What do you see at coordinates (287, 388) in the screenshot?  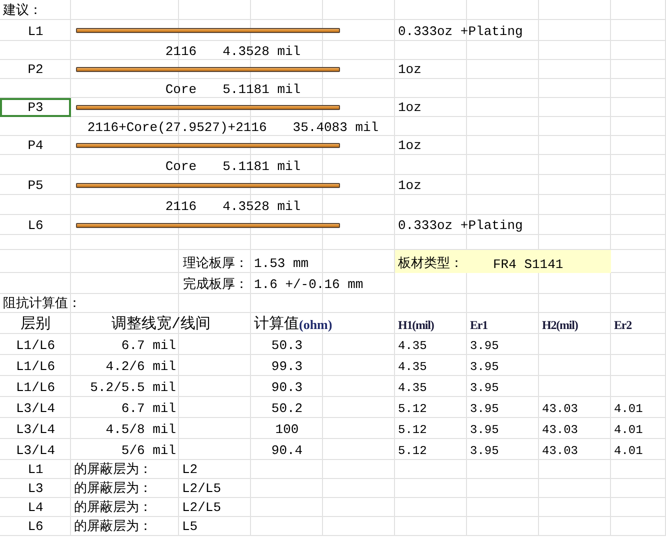 I see `table-cell-text: 90.3` at bounding box center [287, 388].